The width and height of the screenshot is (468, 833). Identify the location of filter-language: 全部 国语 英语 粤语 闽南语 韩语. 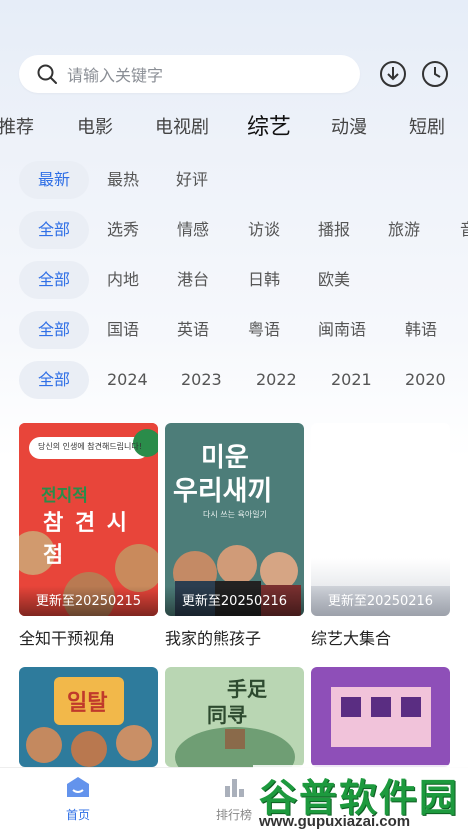
(243, 330).